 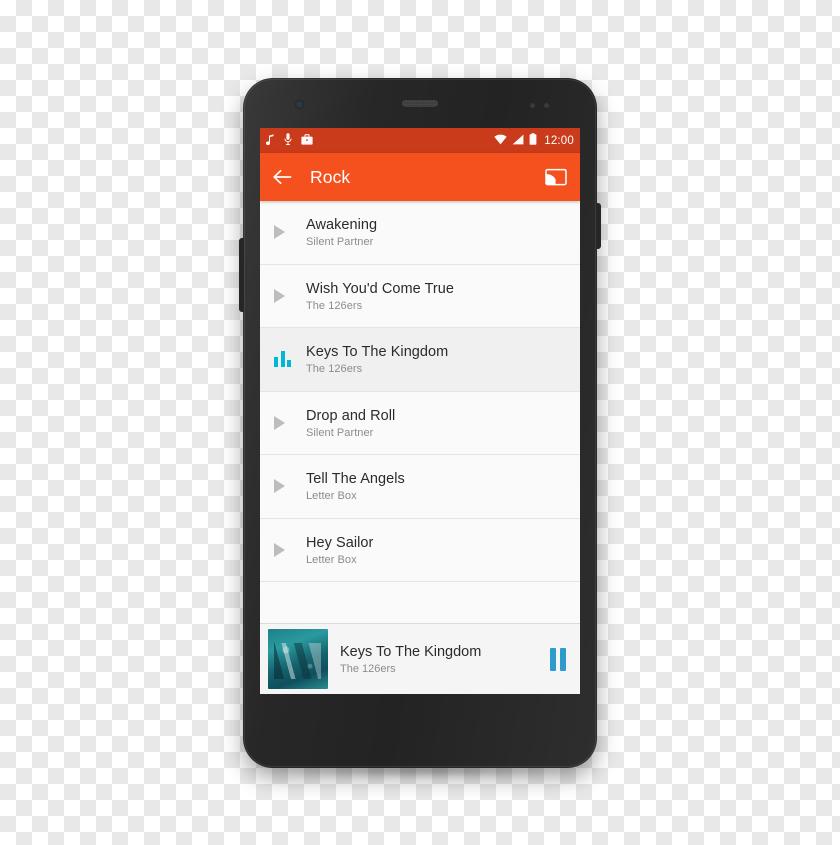 What do you see at coordinates (546, 105) in the screenshot?
I see `light-sensor-icon` at bounding box center [546, 105].